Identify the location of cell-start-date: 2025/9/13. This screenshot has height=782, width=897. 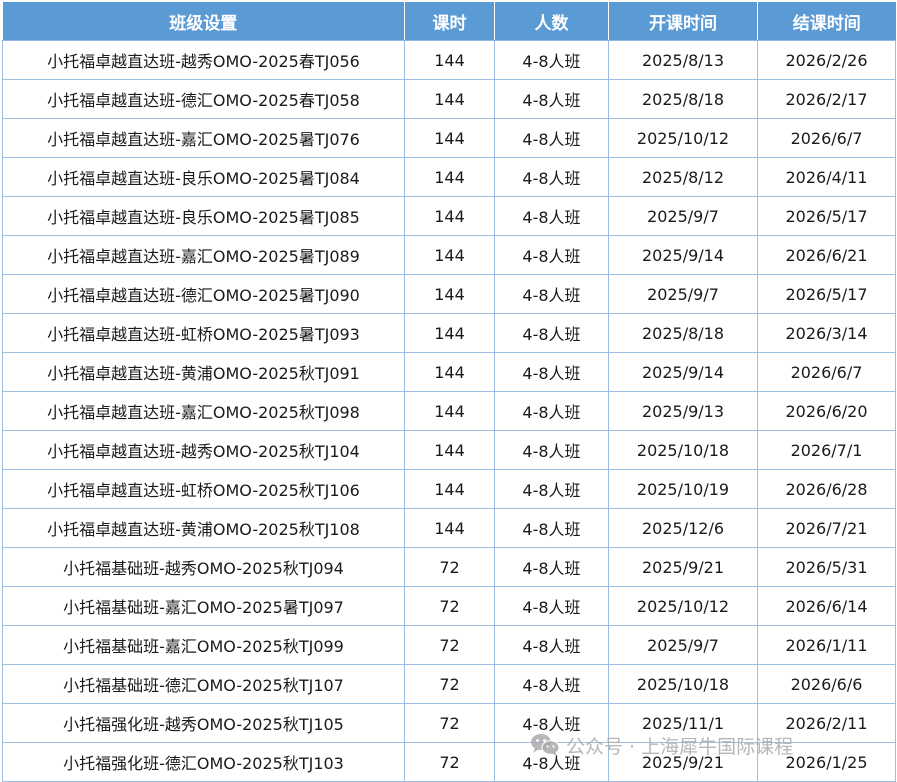
(683, 411).